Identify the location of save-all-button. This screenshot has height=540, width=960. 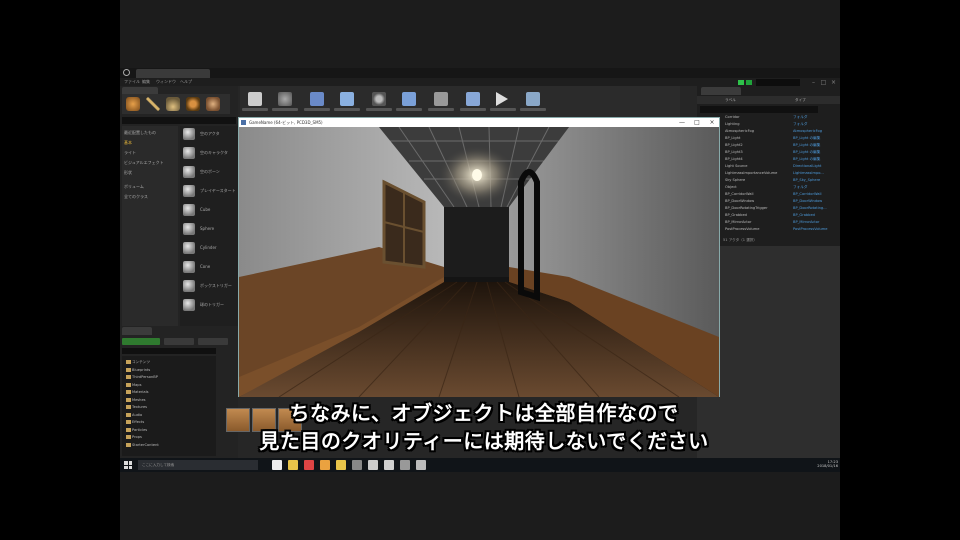
(213, 341).